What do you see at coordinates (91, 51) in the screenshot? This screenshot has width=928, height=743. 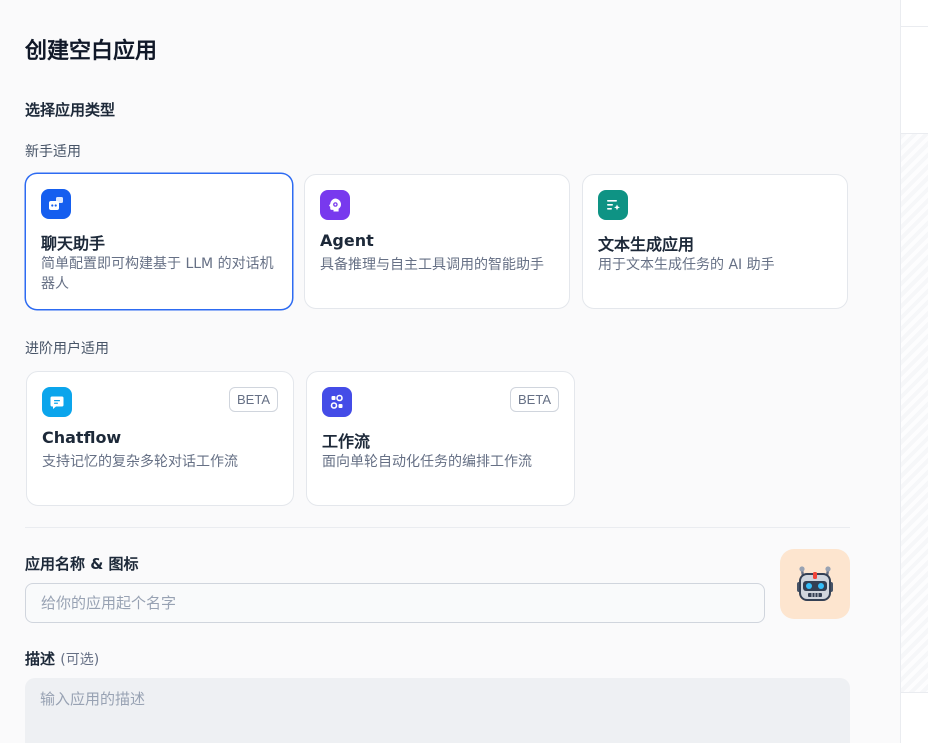 I see `dialog-title: 创建空白应用` at bounding box center [91, 51].